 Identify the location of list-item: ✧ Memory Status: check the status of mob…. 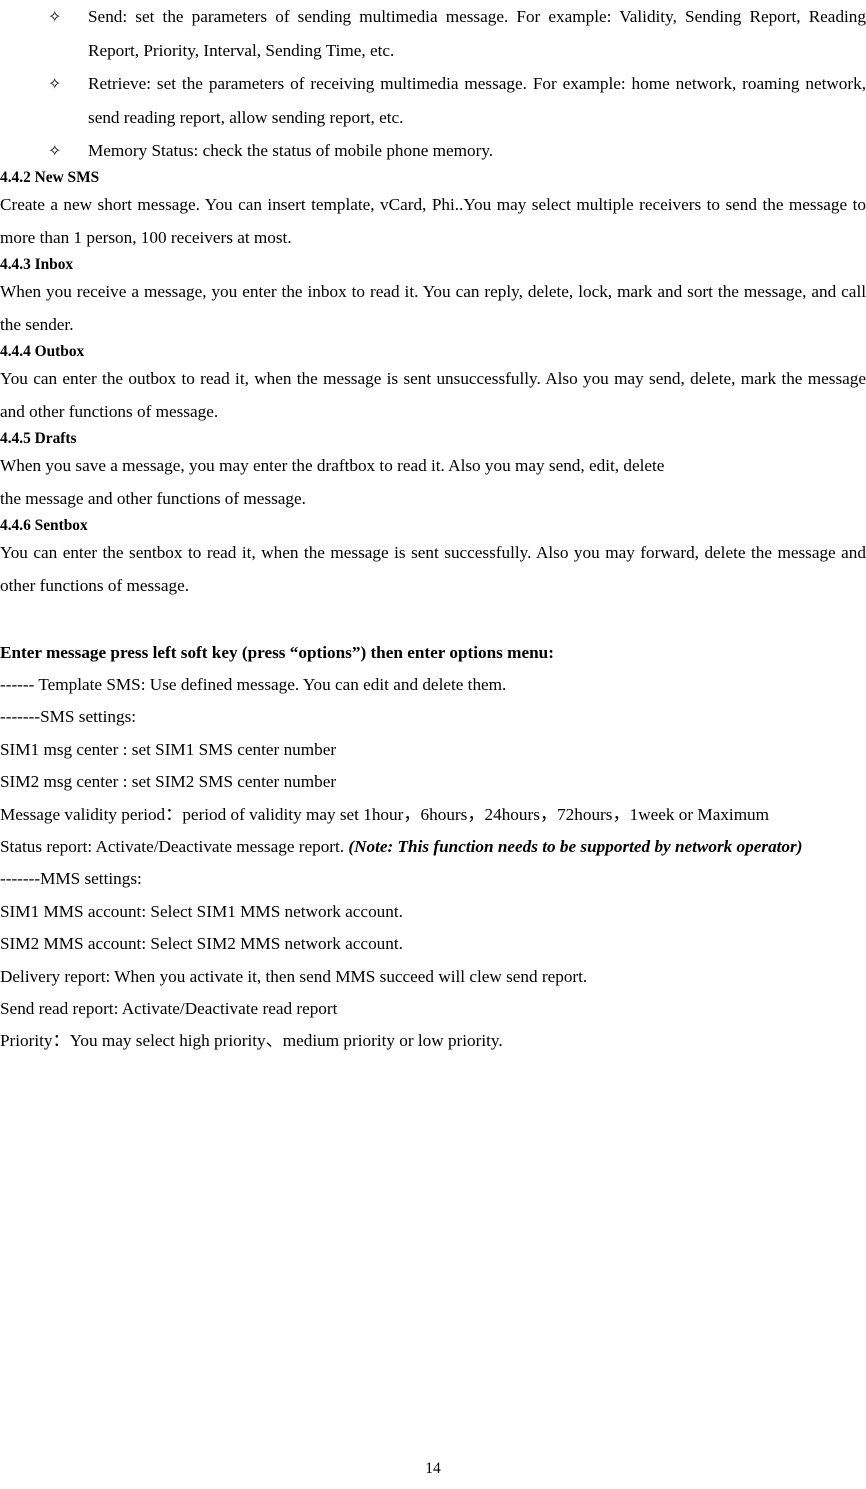
(433, 151).